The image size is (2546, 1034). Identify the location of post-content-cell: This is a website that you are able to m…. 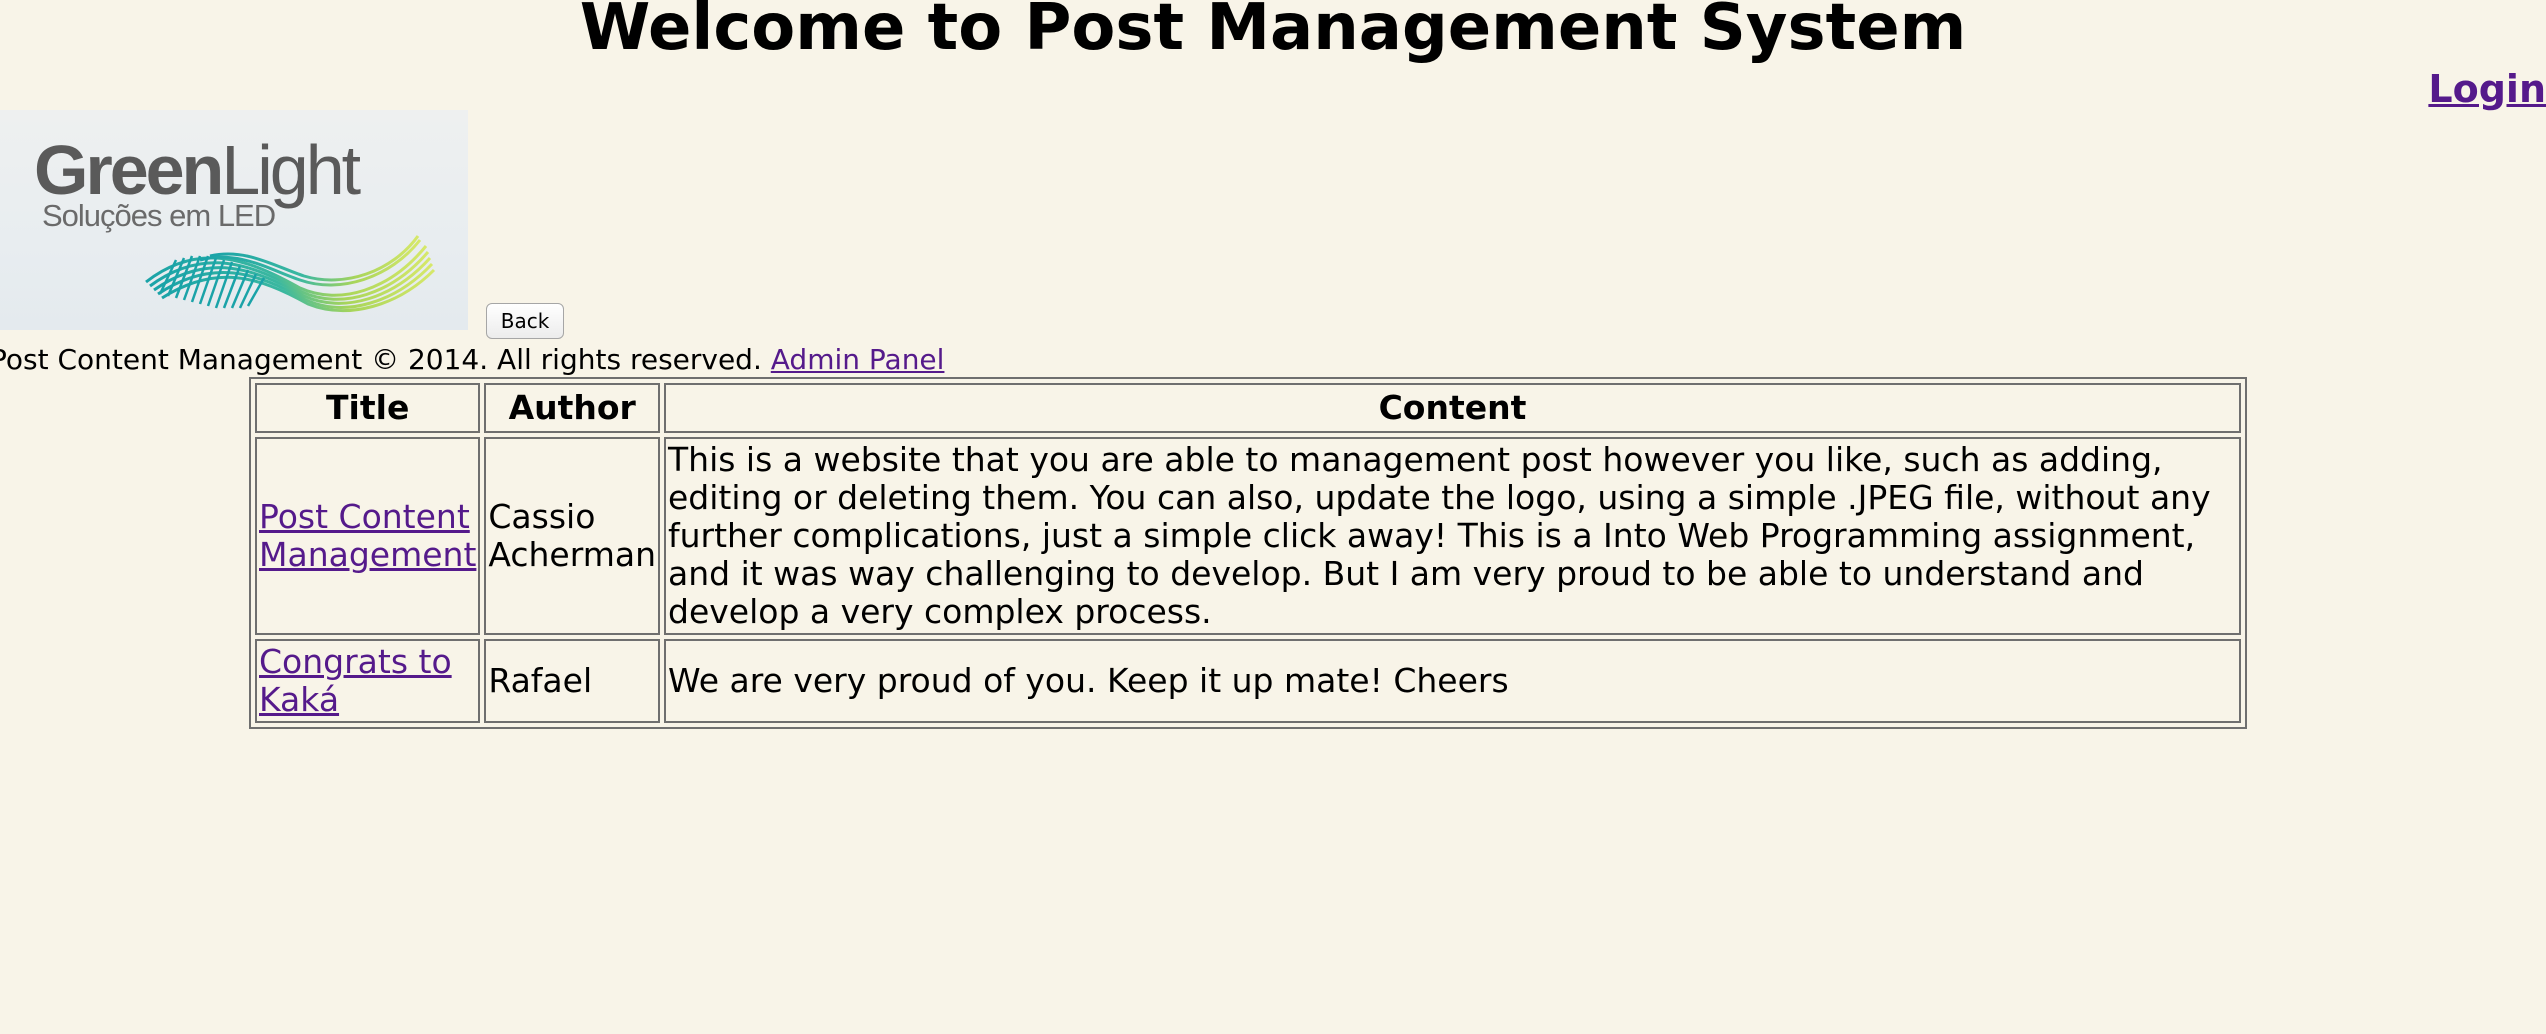
(1452, 536).